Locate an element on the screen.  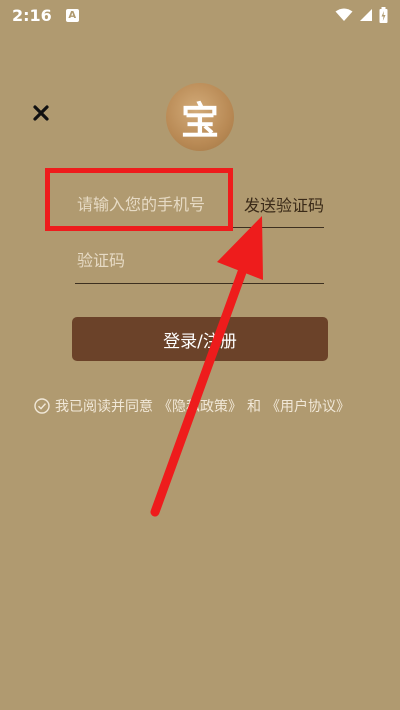
status-bar: 2:16 A is located at coordinates (200, 15).